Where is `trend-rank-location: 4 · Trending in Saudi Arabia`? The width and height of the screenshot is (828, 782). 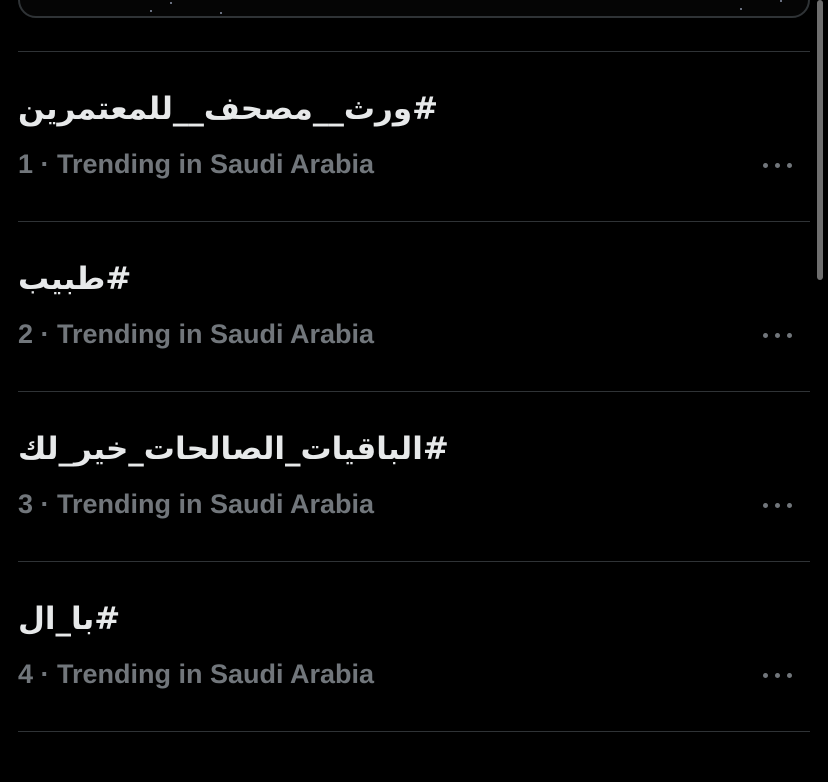
trend-rank-location: 4 · Trending in Saudi Arabia is located at coordinates (196, 674).